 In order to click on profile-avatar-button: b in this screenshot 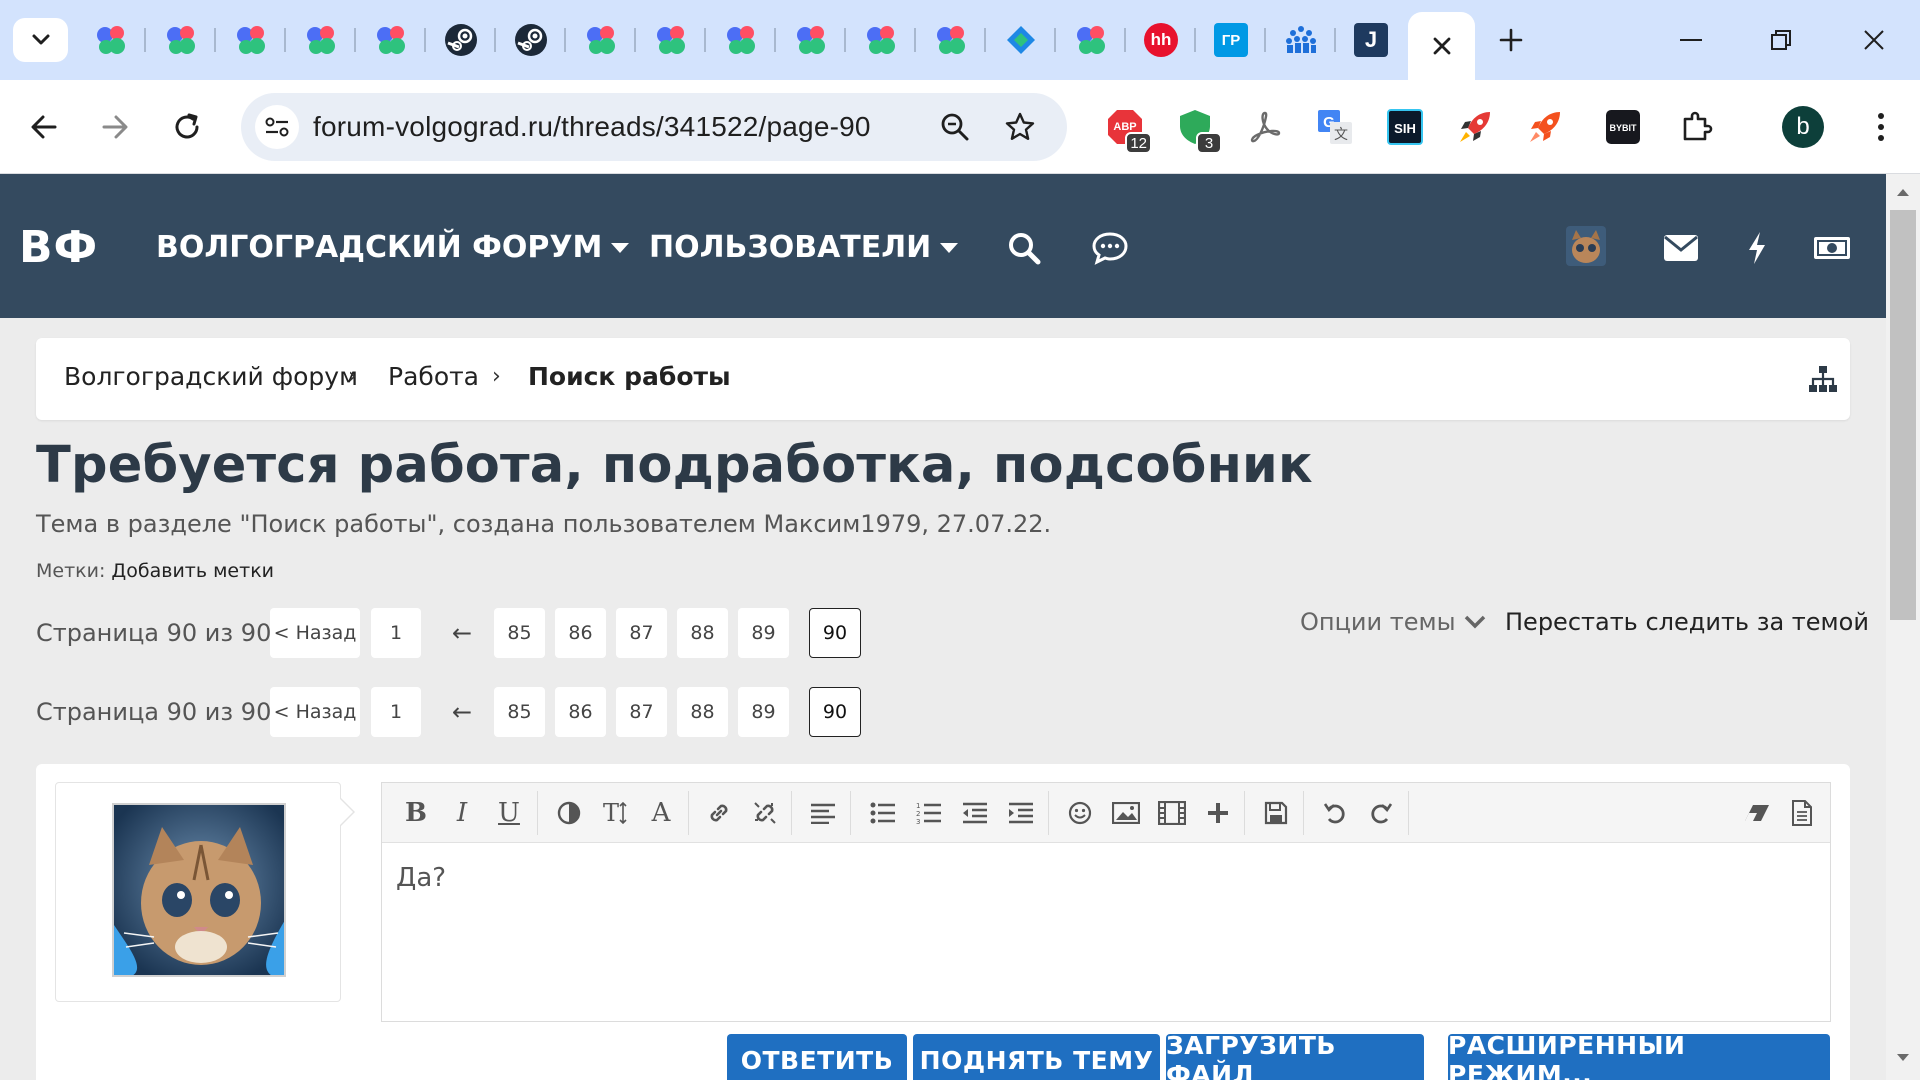, I will do `click(1803, 127)`.